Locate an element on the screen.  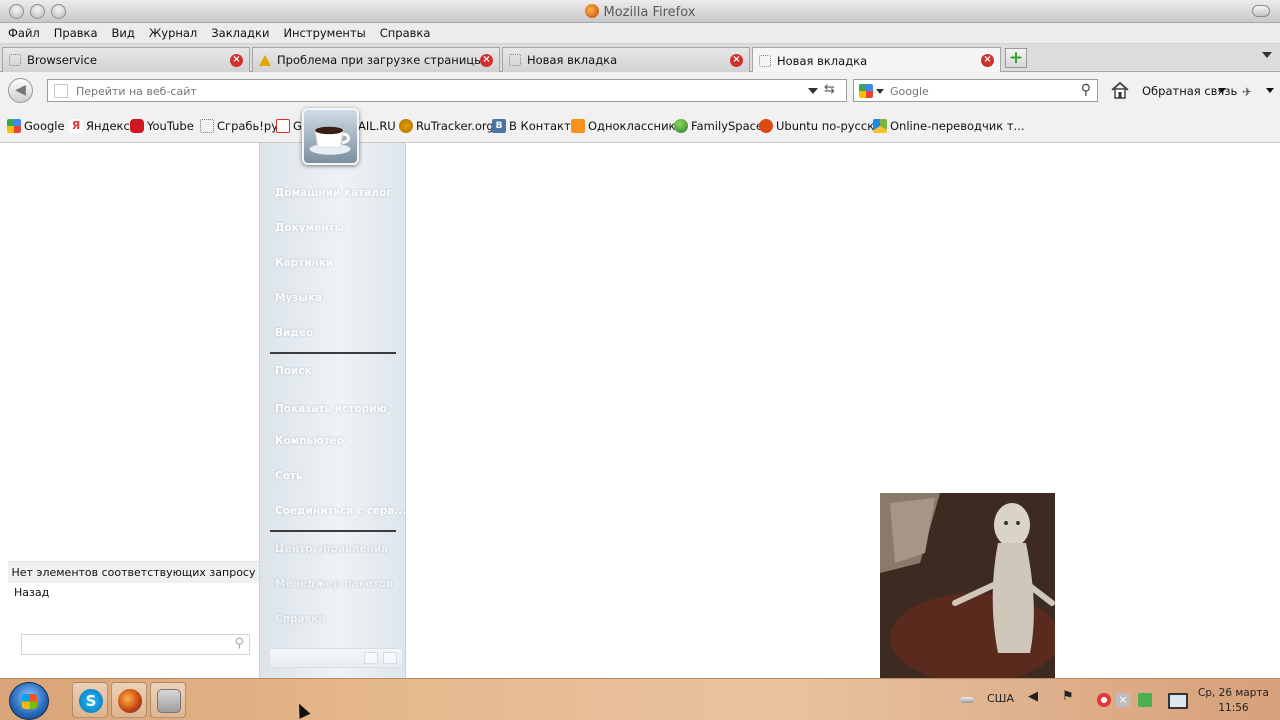
power-options-icon is located at coordinates (390, 658).